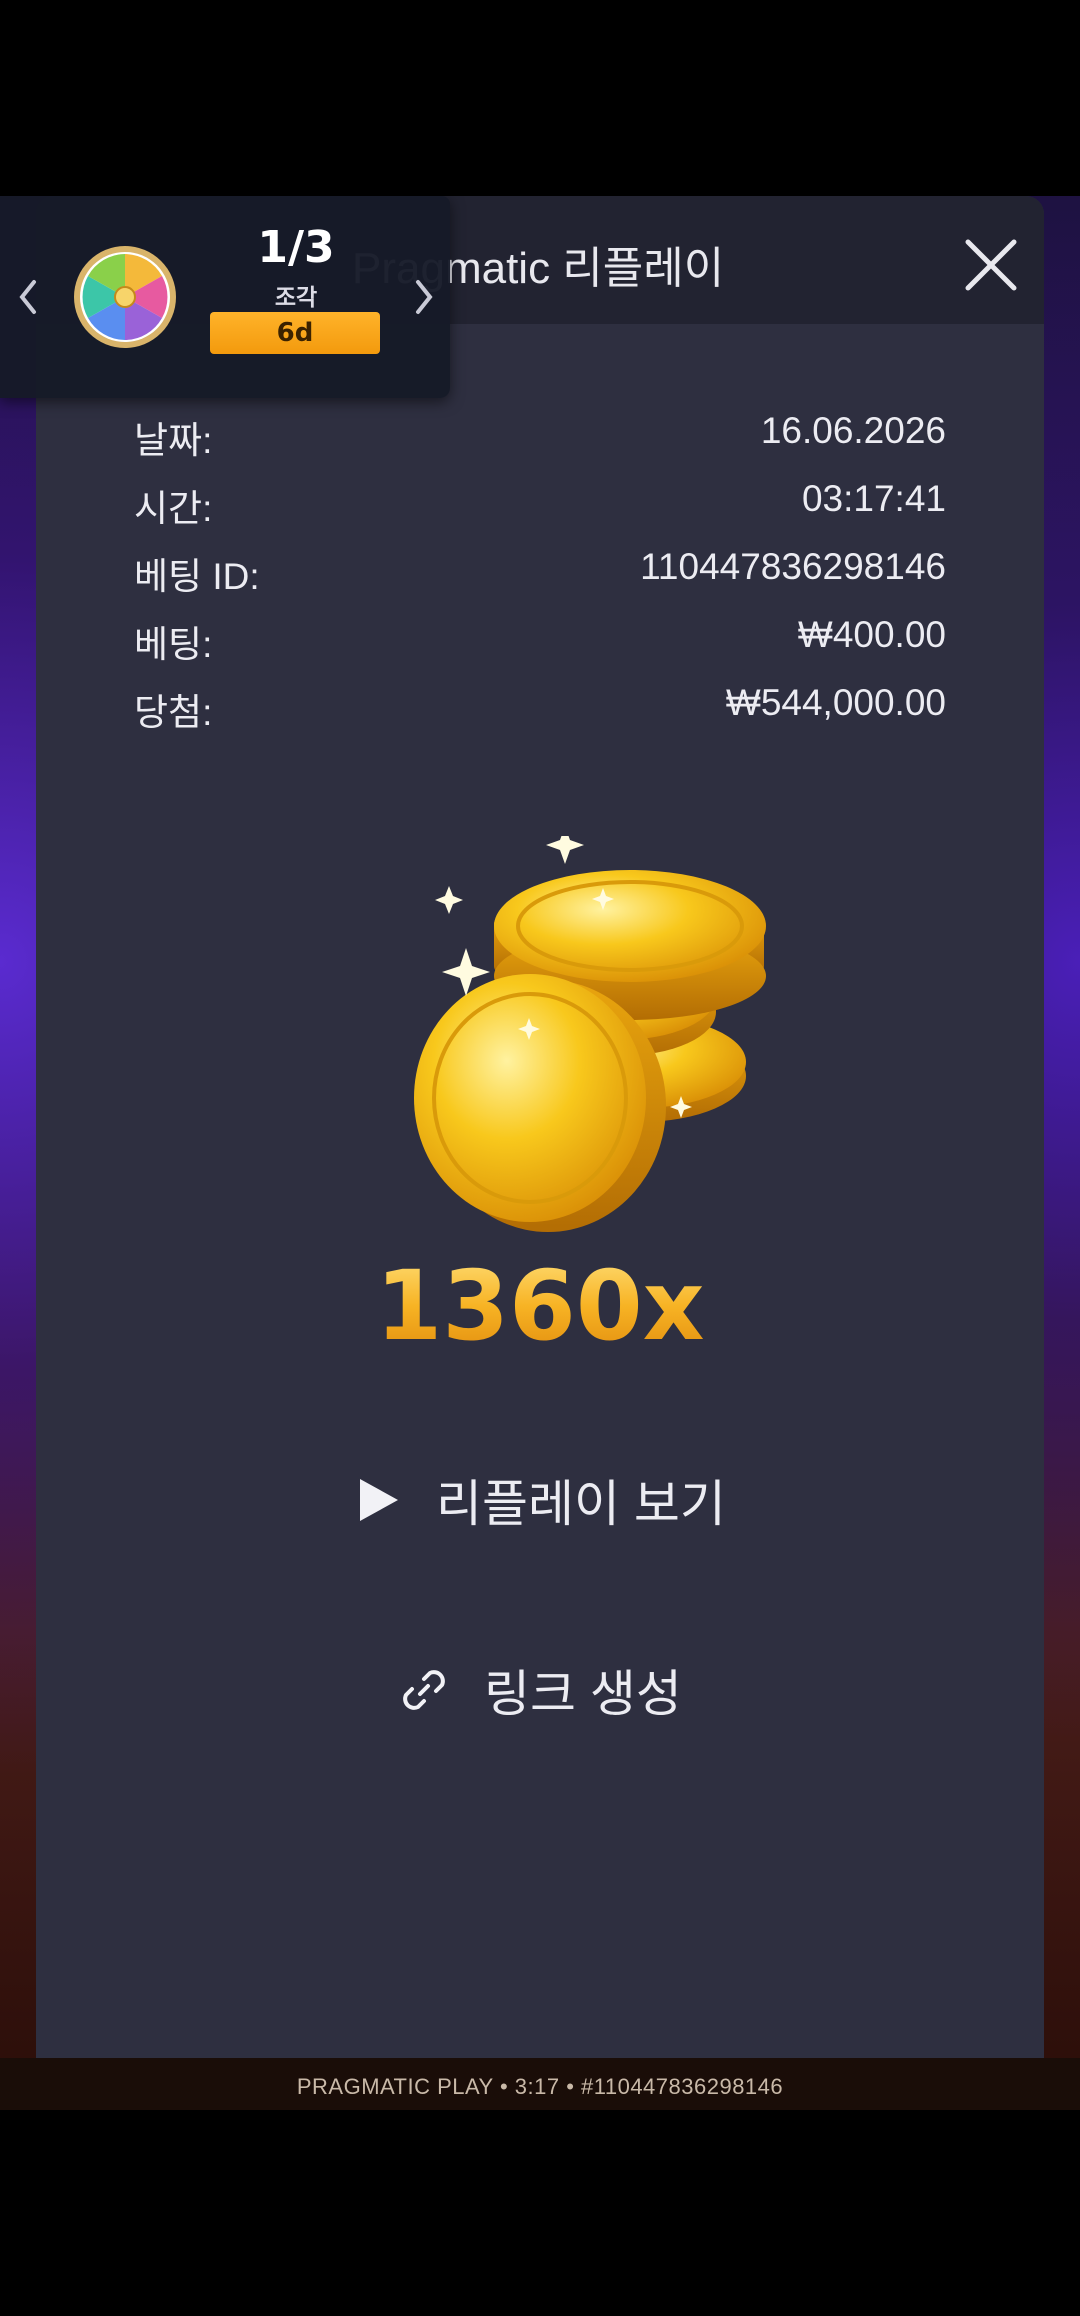  I want to click on pieces-unit: 조각, so click(296, 298).